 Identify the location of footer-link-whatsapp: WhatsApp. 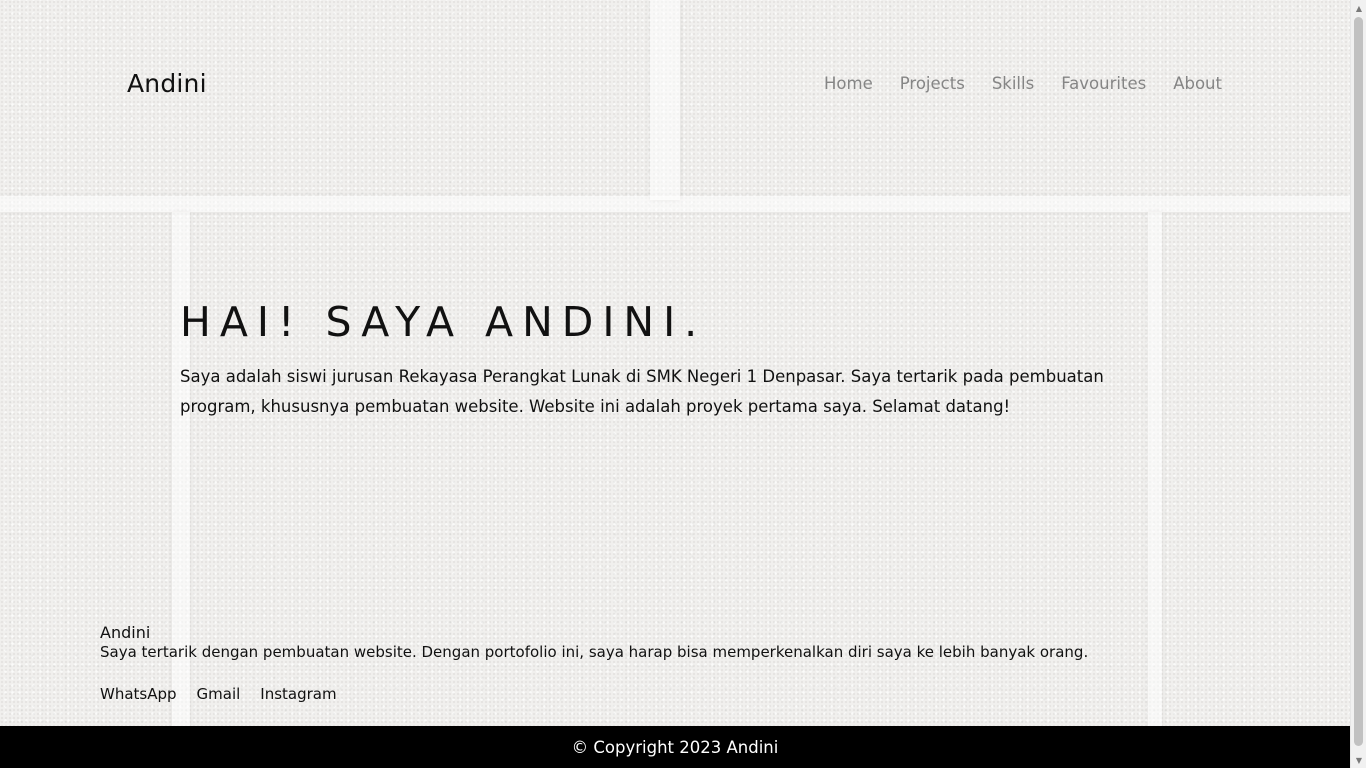
(138, 694).